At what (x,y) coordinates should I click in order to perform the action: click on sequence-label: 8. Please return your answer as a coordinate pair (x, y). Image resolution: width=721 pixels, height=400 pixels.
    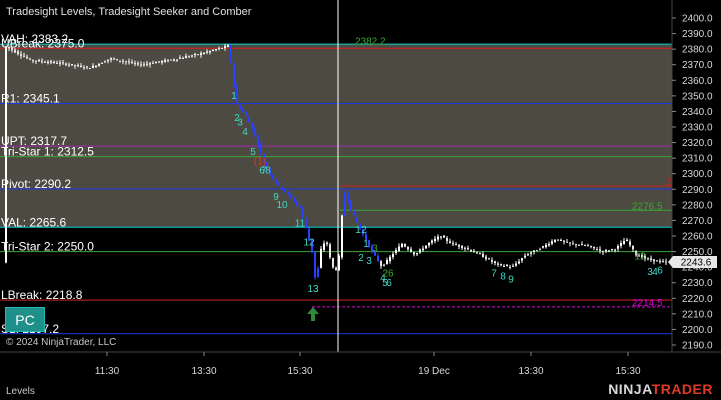
    Looking at the image, I should click on (268, 171).